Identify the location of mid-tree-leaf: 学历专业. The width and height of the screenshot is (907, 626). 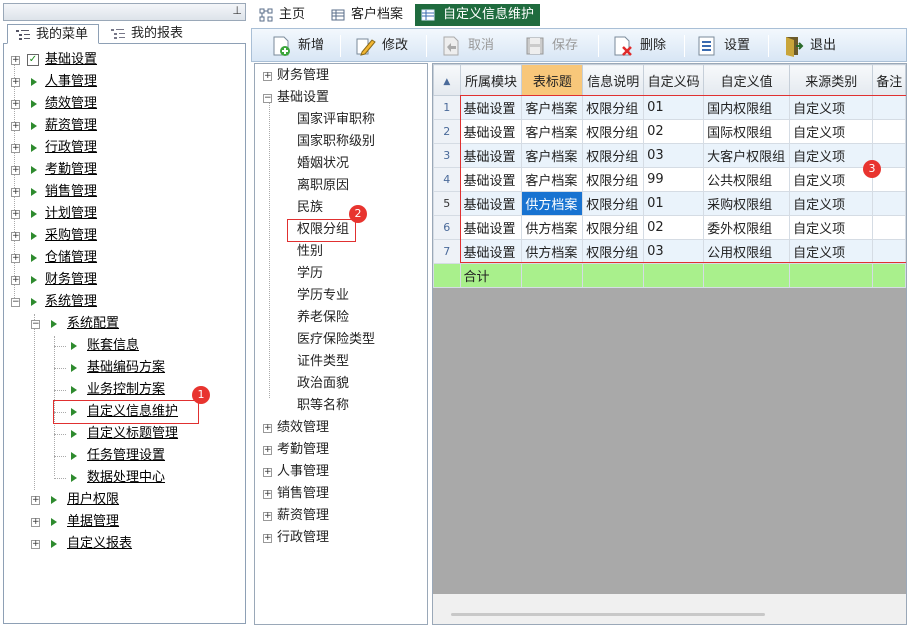
(357, 296).